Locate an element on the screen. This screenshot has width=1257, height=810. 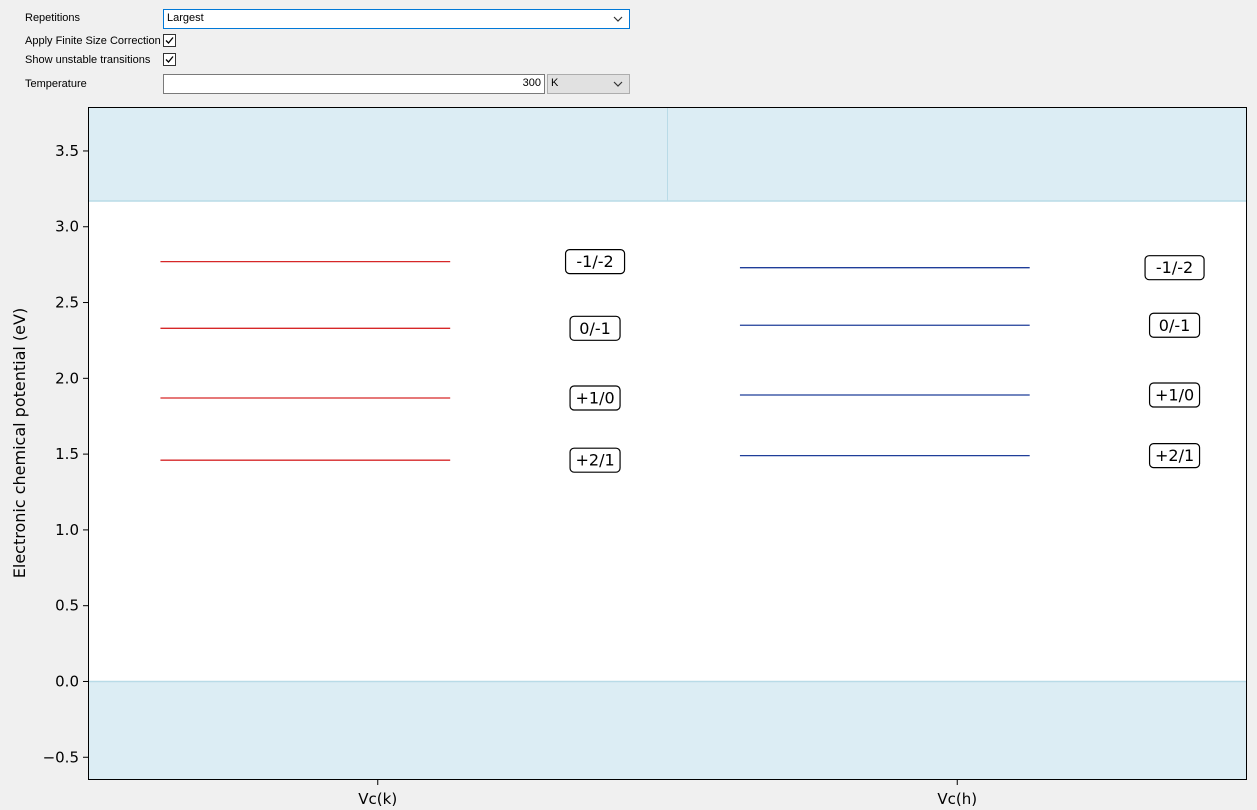
y-tick-label: 2.5 is located at coordinates (67, 303).